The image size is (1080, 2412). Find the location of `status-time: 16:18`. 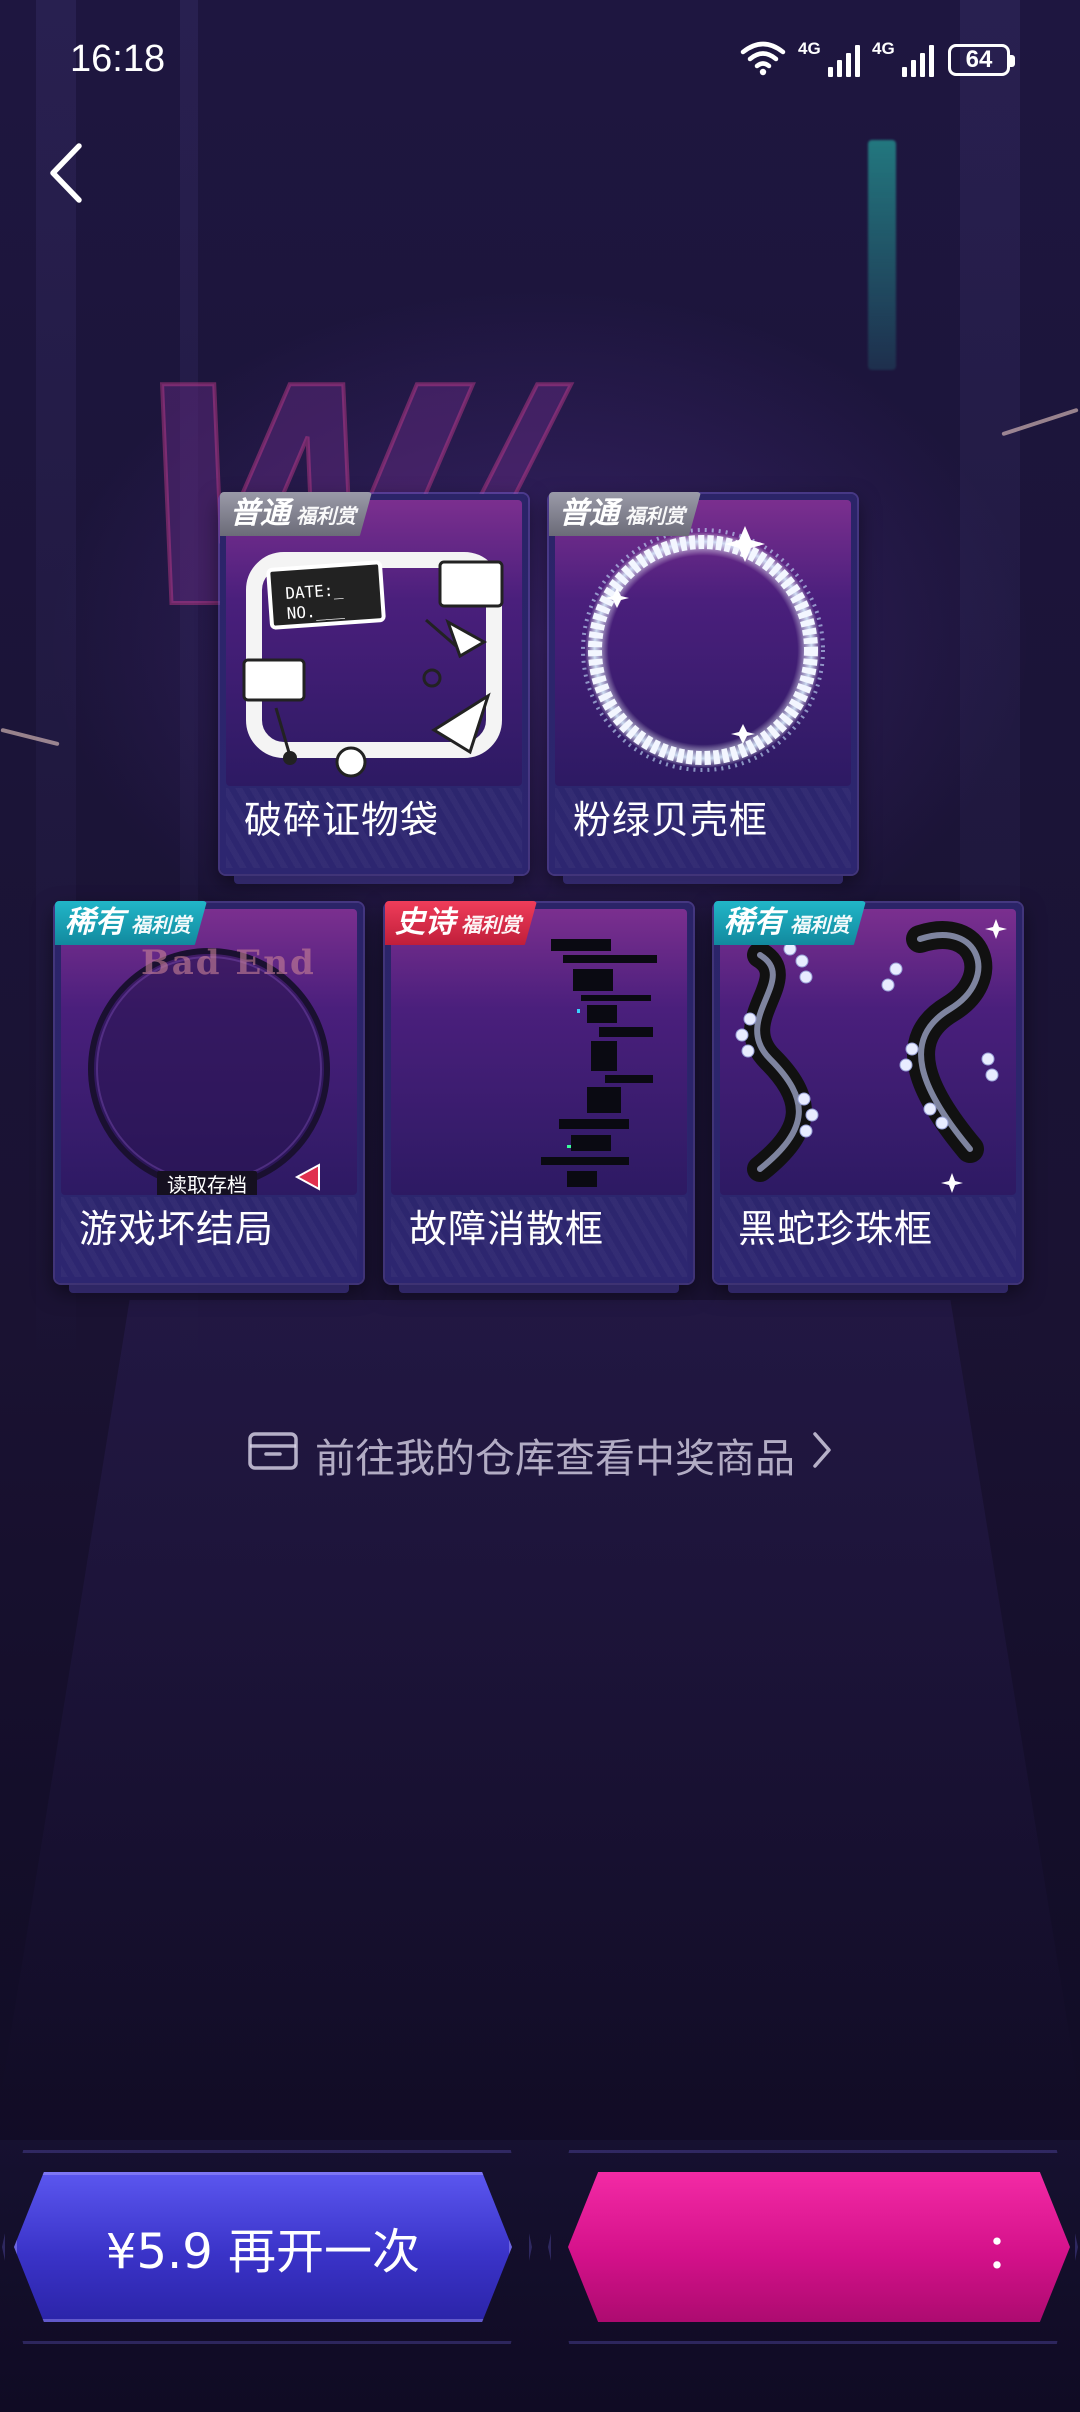

status-time: 16:18 is located at coordinates (118, 59).